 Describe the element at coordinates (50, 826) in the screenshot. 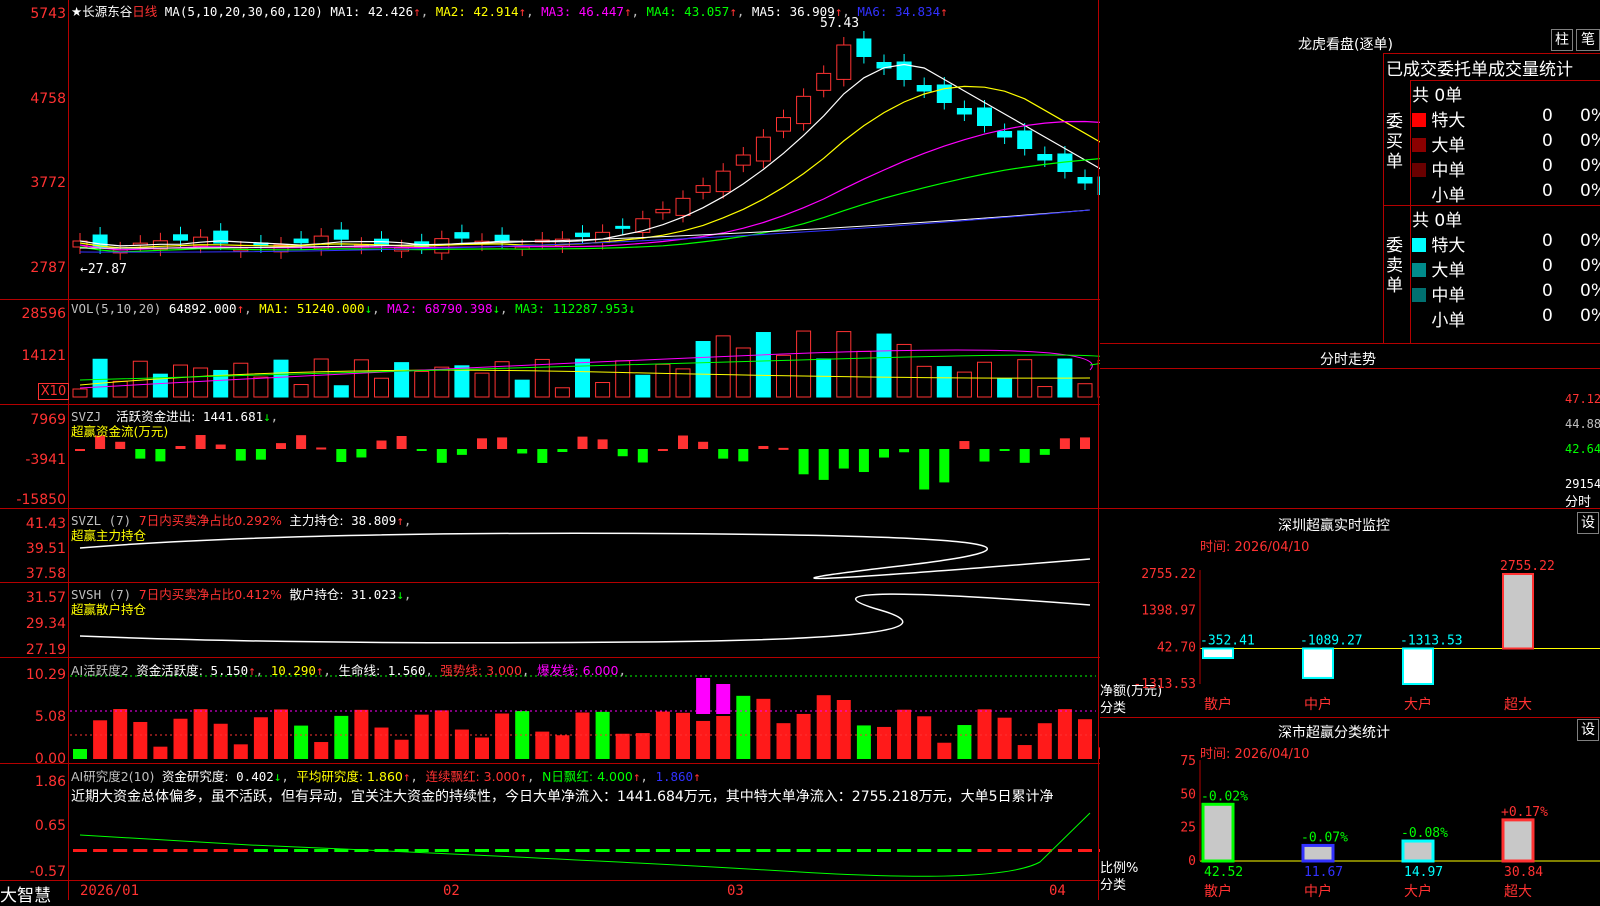

I see `y-tick: 0.65` at that location.